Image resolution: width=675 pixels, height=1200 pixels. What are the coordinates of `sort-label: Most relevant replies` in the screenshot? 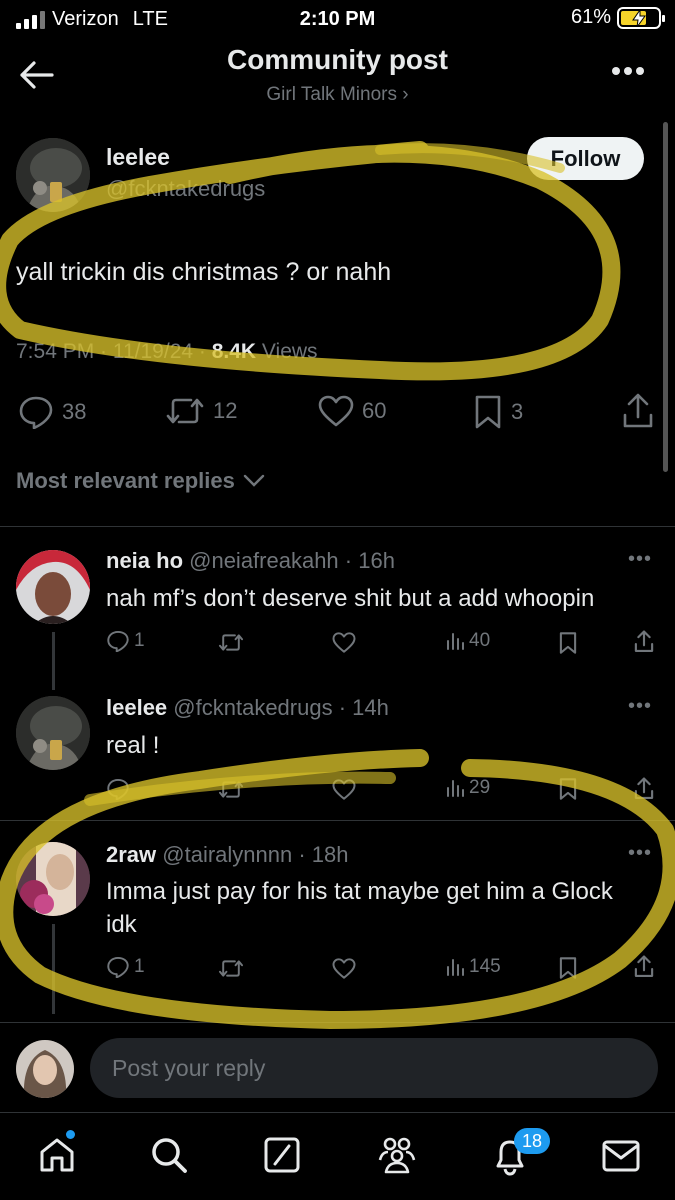 It's located at (125, 480).